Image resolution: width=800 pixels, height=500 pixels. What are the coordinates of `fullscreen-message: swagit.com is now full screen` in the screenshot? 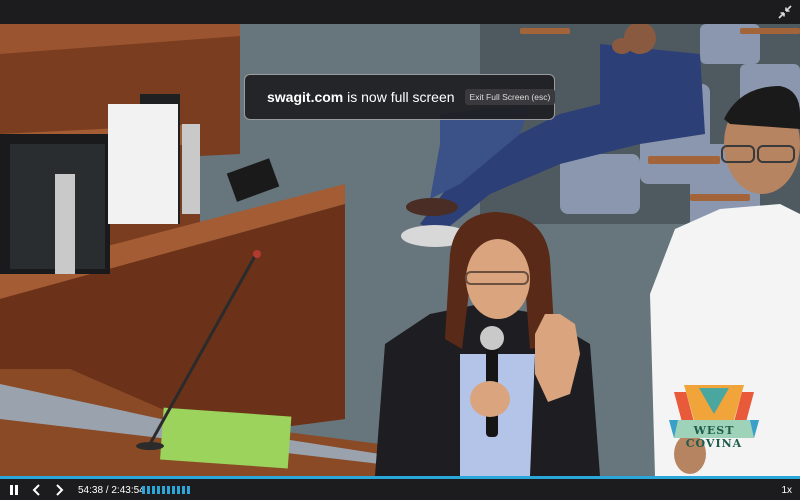 It's located at (361, 97).